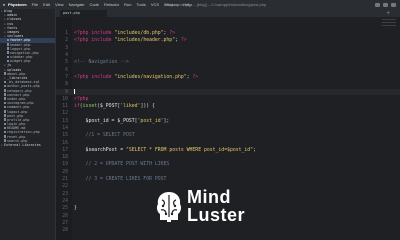 The width and height of the screenshot is (400, 240). What do you see at coordinates (65, 209) in the screenshot?
I see `line-number: 25` at bounding box center [65, 209].